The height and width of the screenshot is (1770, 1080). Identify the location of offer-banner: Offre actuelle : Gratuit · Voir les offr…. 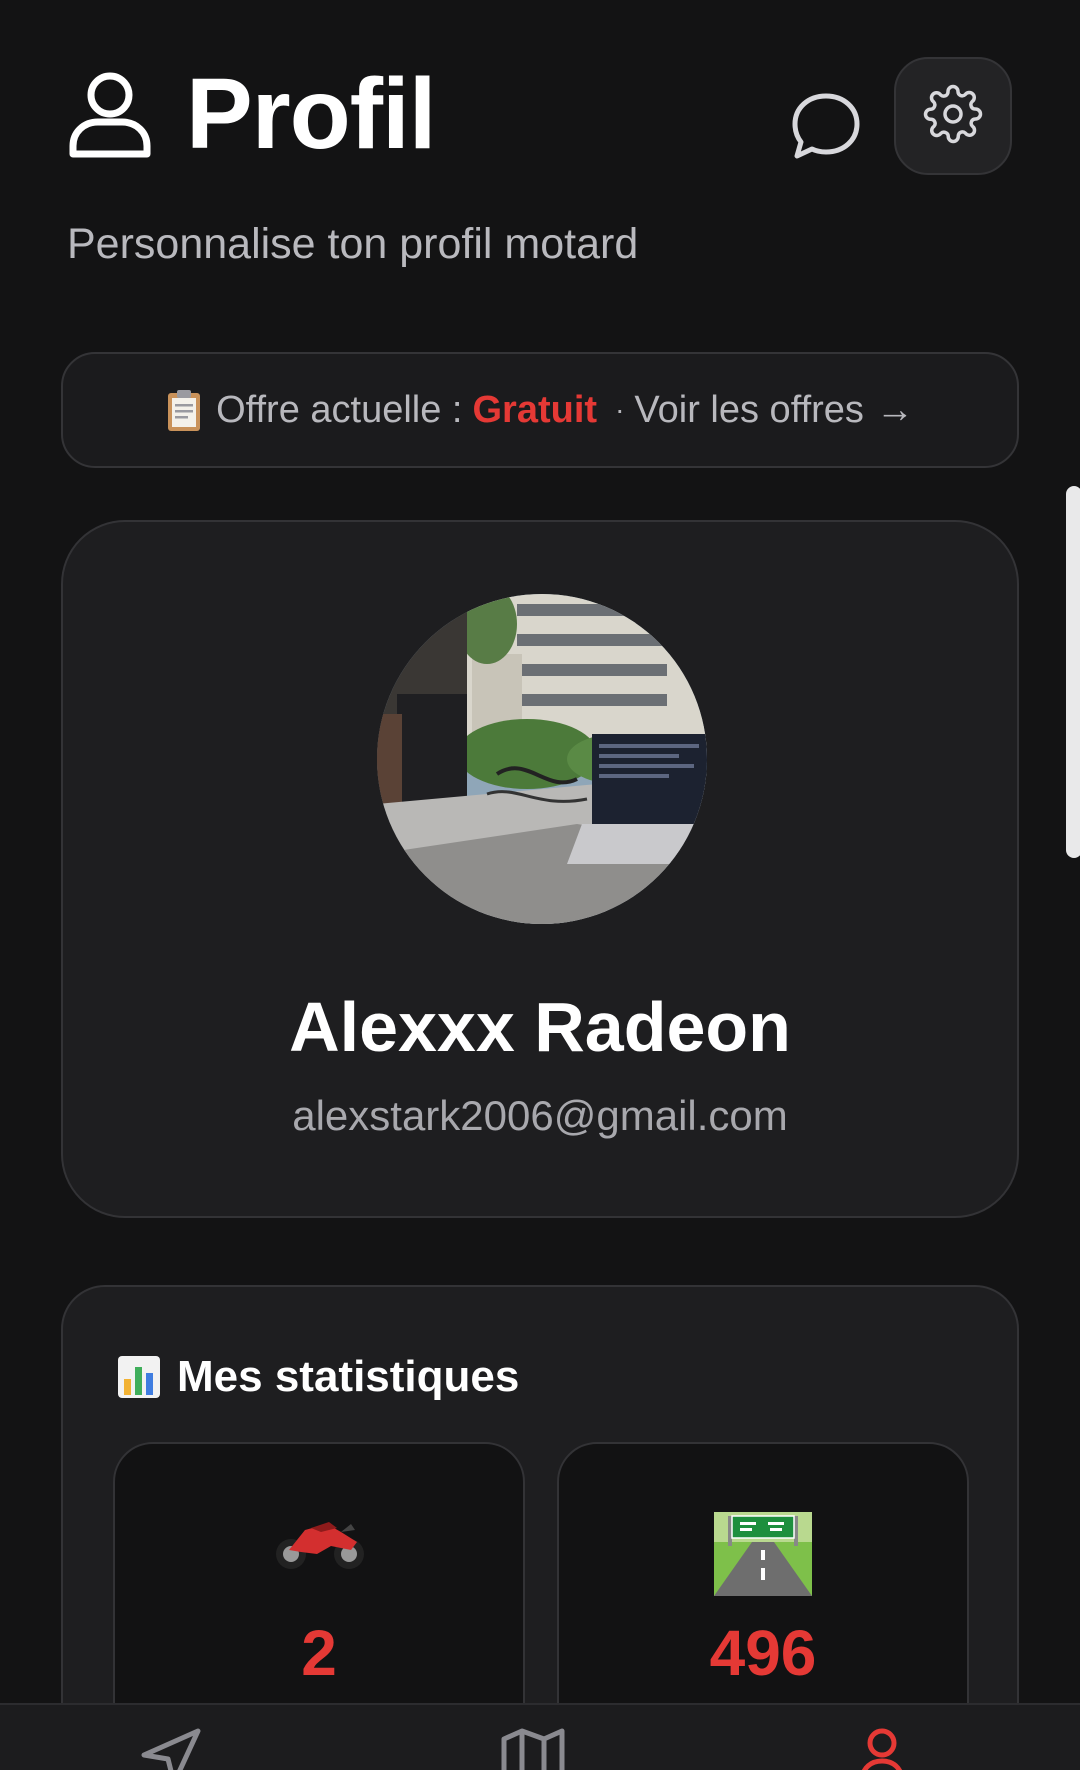
(540, 410).